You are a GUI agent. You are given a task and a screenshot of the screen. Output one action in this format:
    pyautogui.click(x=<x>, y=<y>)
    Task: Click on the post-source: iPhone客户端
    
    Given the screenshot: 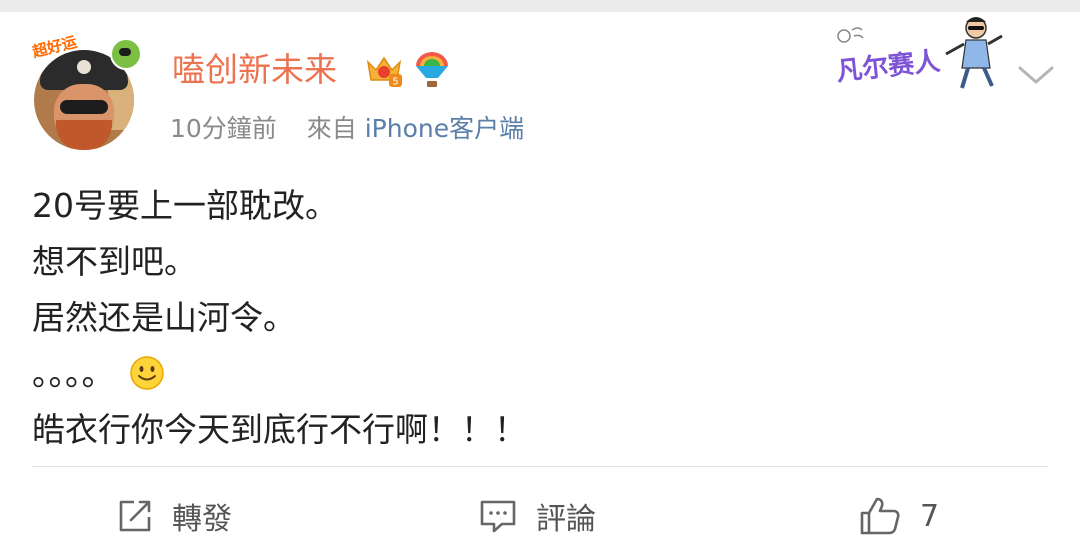 What is the action you would take?
    pyautogui.click(x=444, y=128)
    